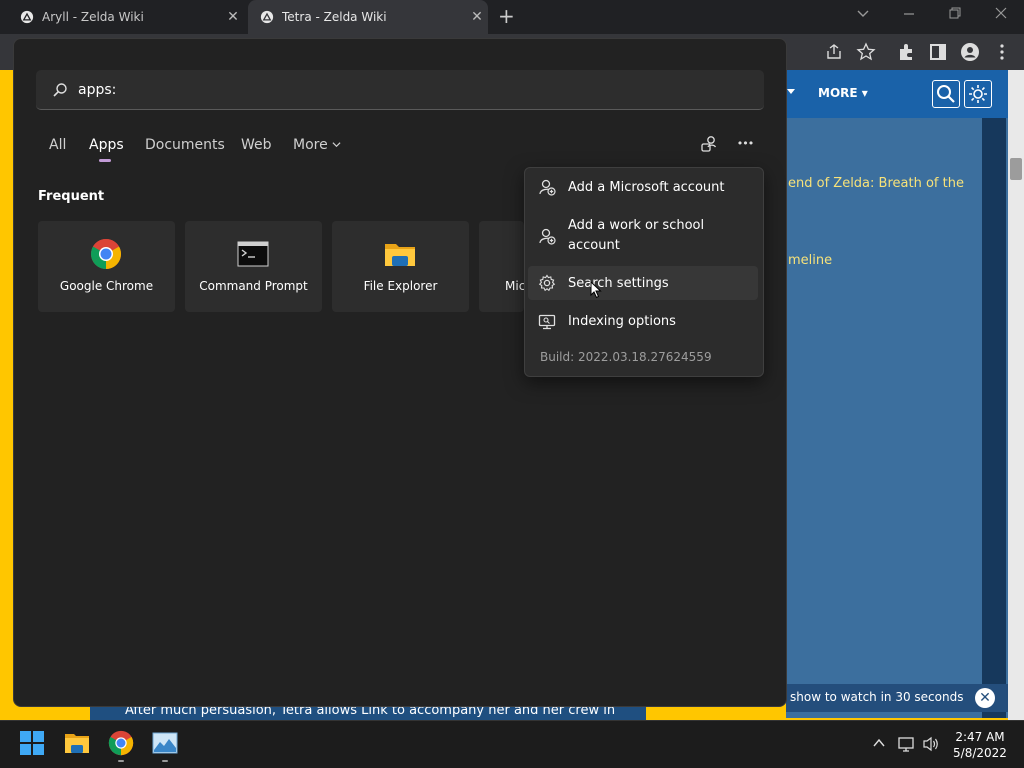 This screenshot has height=768, width=1024. I want to click on accounts-switch-icon, so click(709, 144).